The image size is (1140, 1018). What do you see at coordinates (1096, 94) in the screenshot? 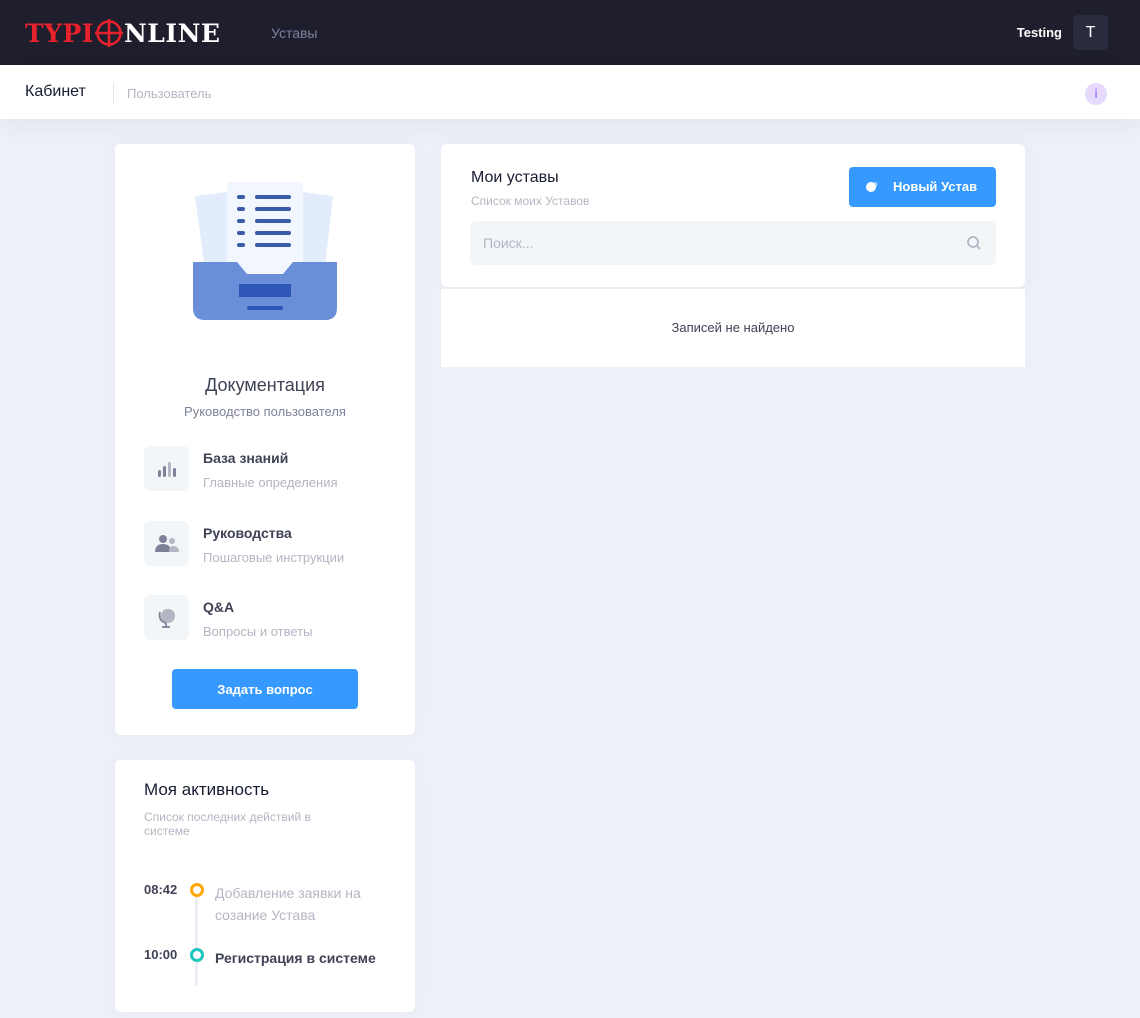
I see `info-icon: i` at bounding box center [1096, 94].